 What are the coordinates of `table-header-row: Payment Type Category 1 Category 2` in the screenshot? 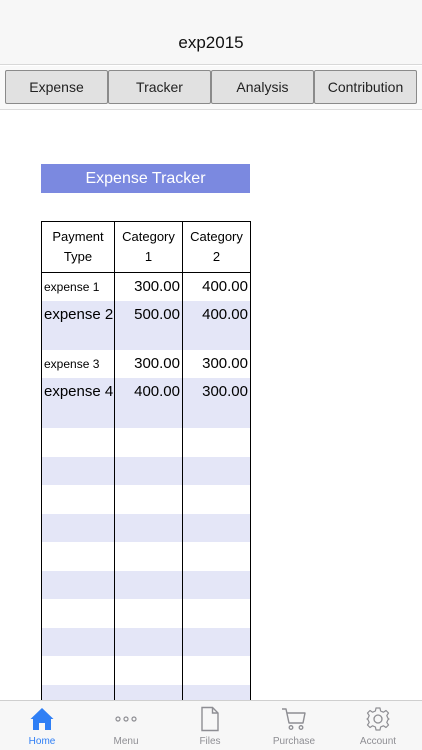 It's located at (146, 247).